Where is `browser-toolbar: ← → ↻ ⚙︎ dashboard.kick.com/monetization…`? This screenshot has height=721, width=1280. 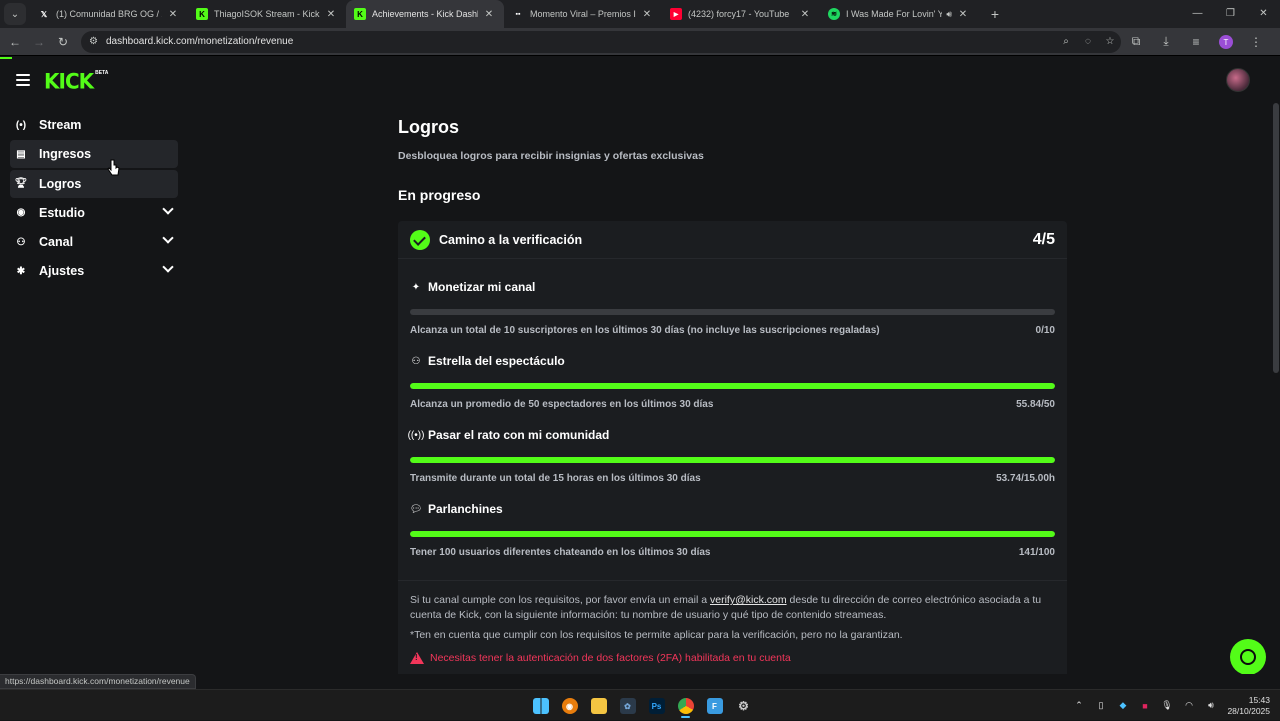
browser-toolbar: ← → ↻ ⚙︎ dashboard.kick.com/monetization… is located at coordinates (640, 42).